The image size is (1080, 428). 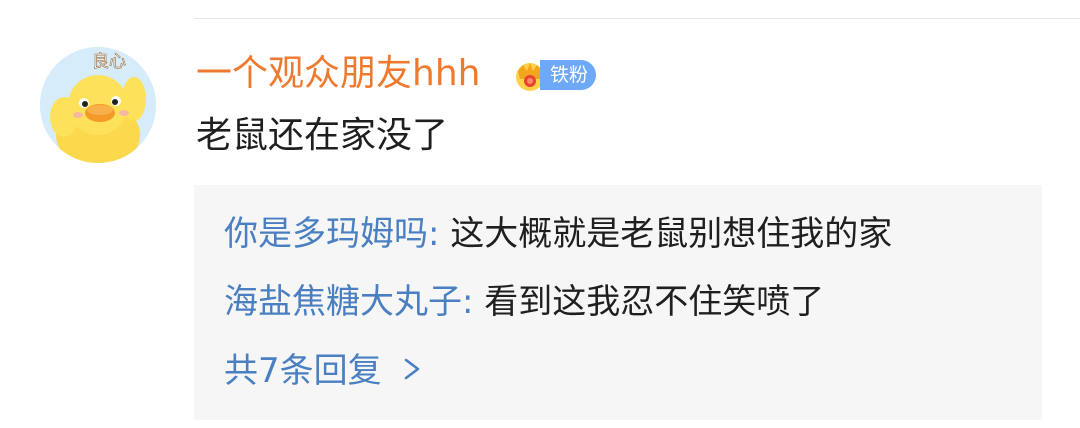 I want to click on duck-avatar-image: 良心, so click(x=98, y=105).